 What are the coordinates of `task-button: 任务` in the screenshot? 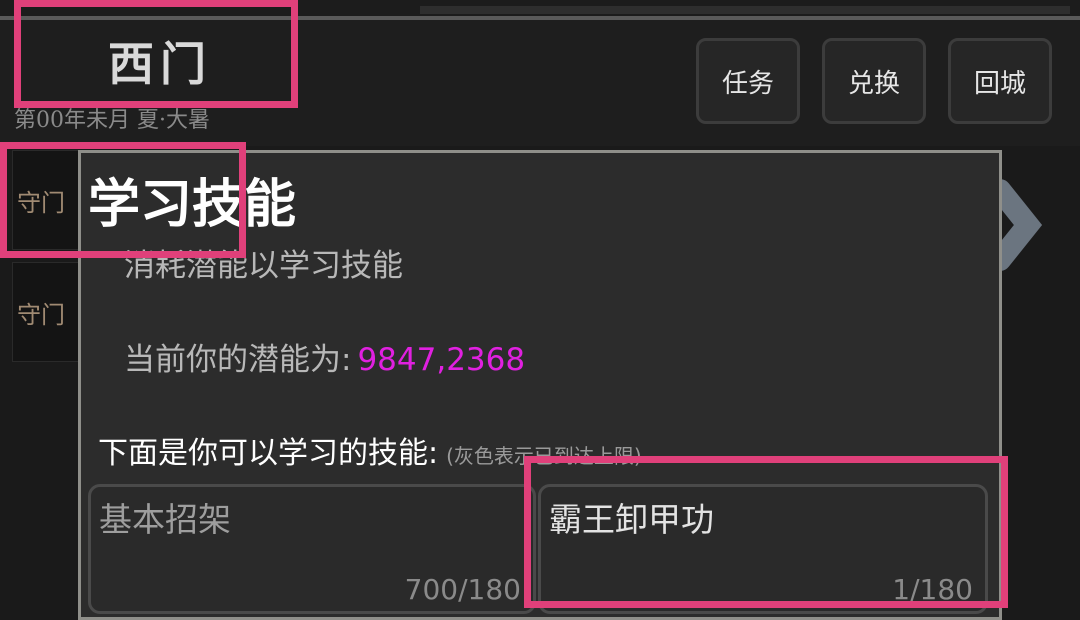 It's located at (748, 81).